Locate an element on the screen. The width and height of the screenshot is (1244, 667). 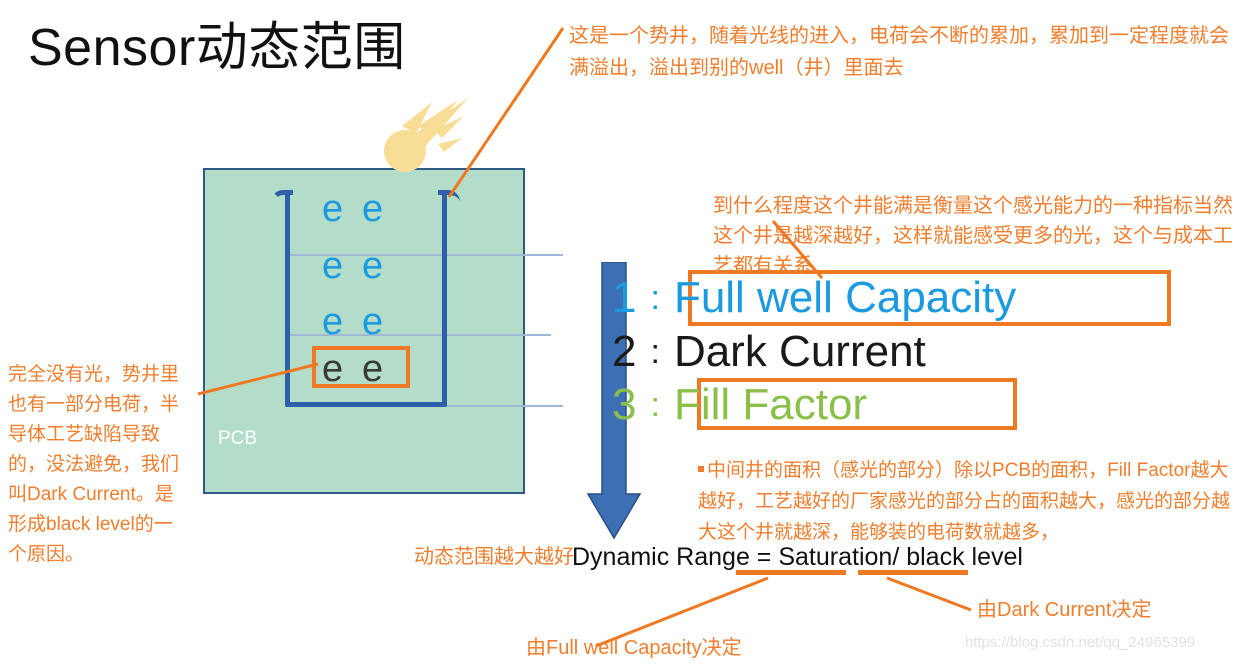
comet-light-ray-icon is located at coordinates (426, 135).